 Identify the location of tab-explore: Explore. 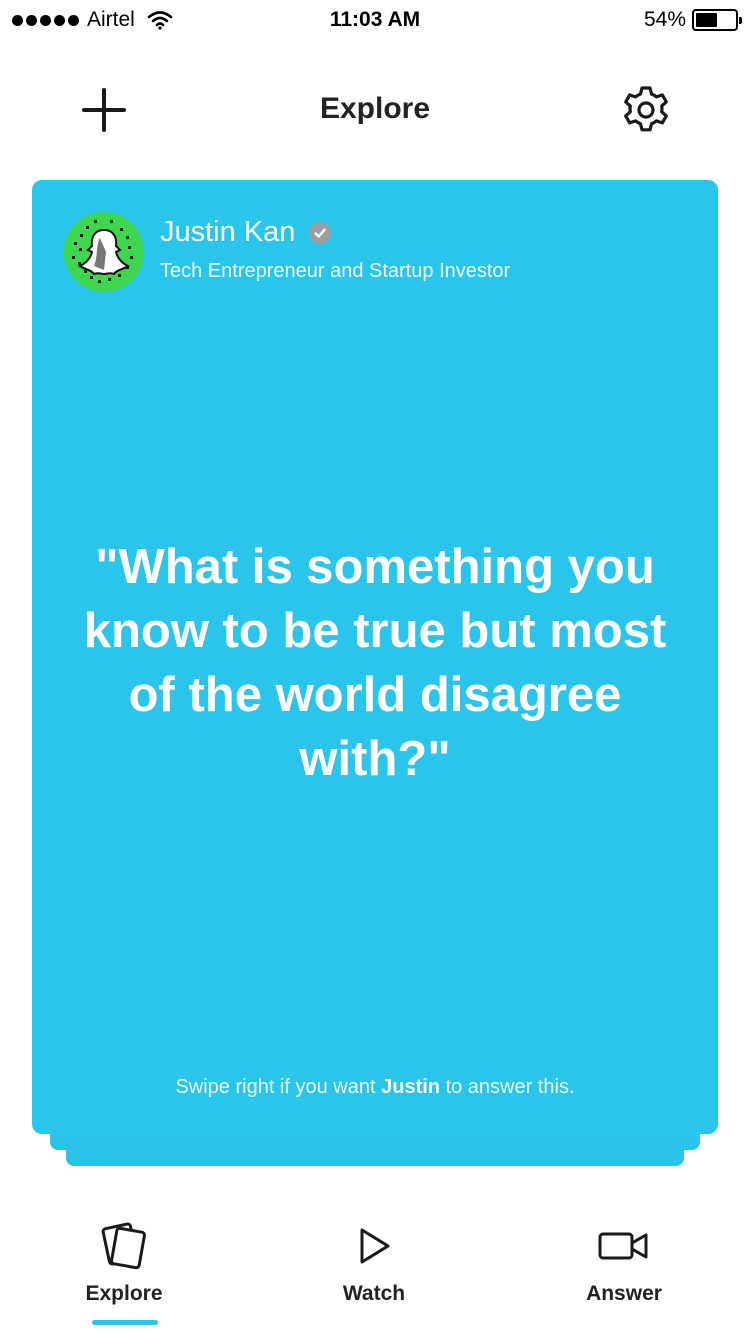
(124, 1264).